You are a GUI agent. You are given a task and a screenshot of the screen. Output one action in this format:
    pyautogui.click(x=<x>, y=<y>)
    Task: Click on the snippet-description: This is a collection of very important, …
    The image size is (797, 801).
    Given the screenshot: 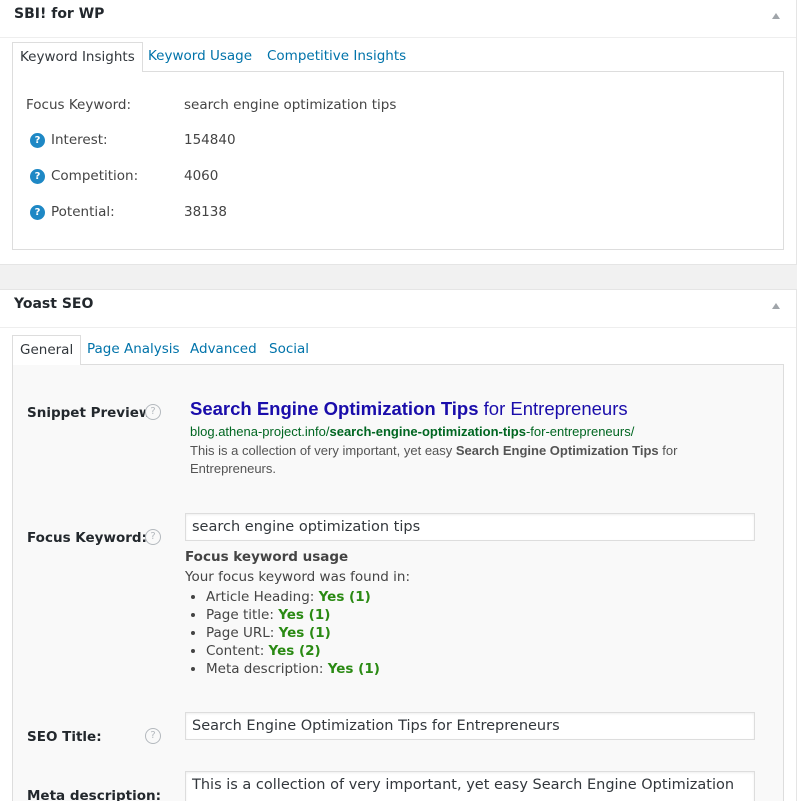 What is the action you would take?
    pyautogui.click(x=470, y=460)
    